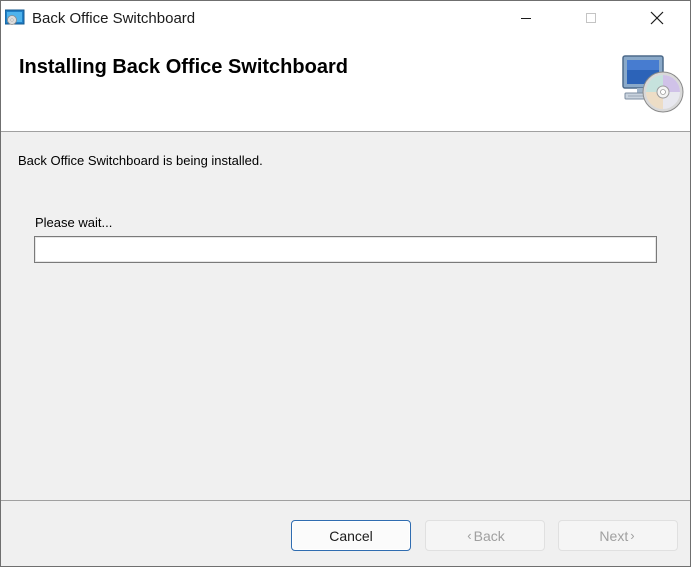 This screenshot has width=691, height=567. What do you see at coordinates (345, 18) in the screenshot?
I see `title-bar: Back Office Switchboard` at bounding box center [345, 18].